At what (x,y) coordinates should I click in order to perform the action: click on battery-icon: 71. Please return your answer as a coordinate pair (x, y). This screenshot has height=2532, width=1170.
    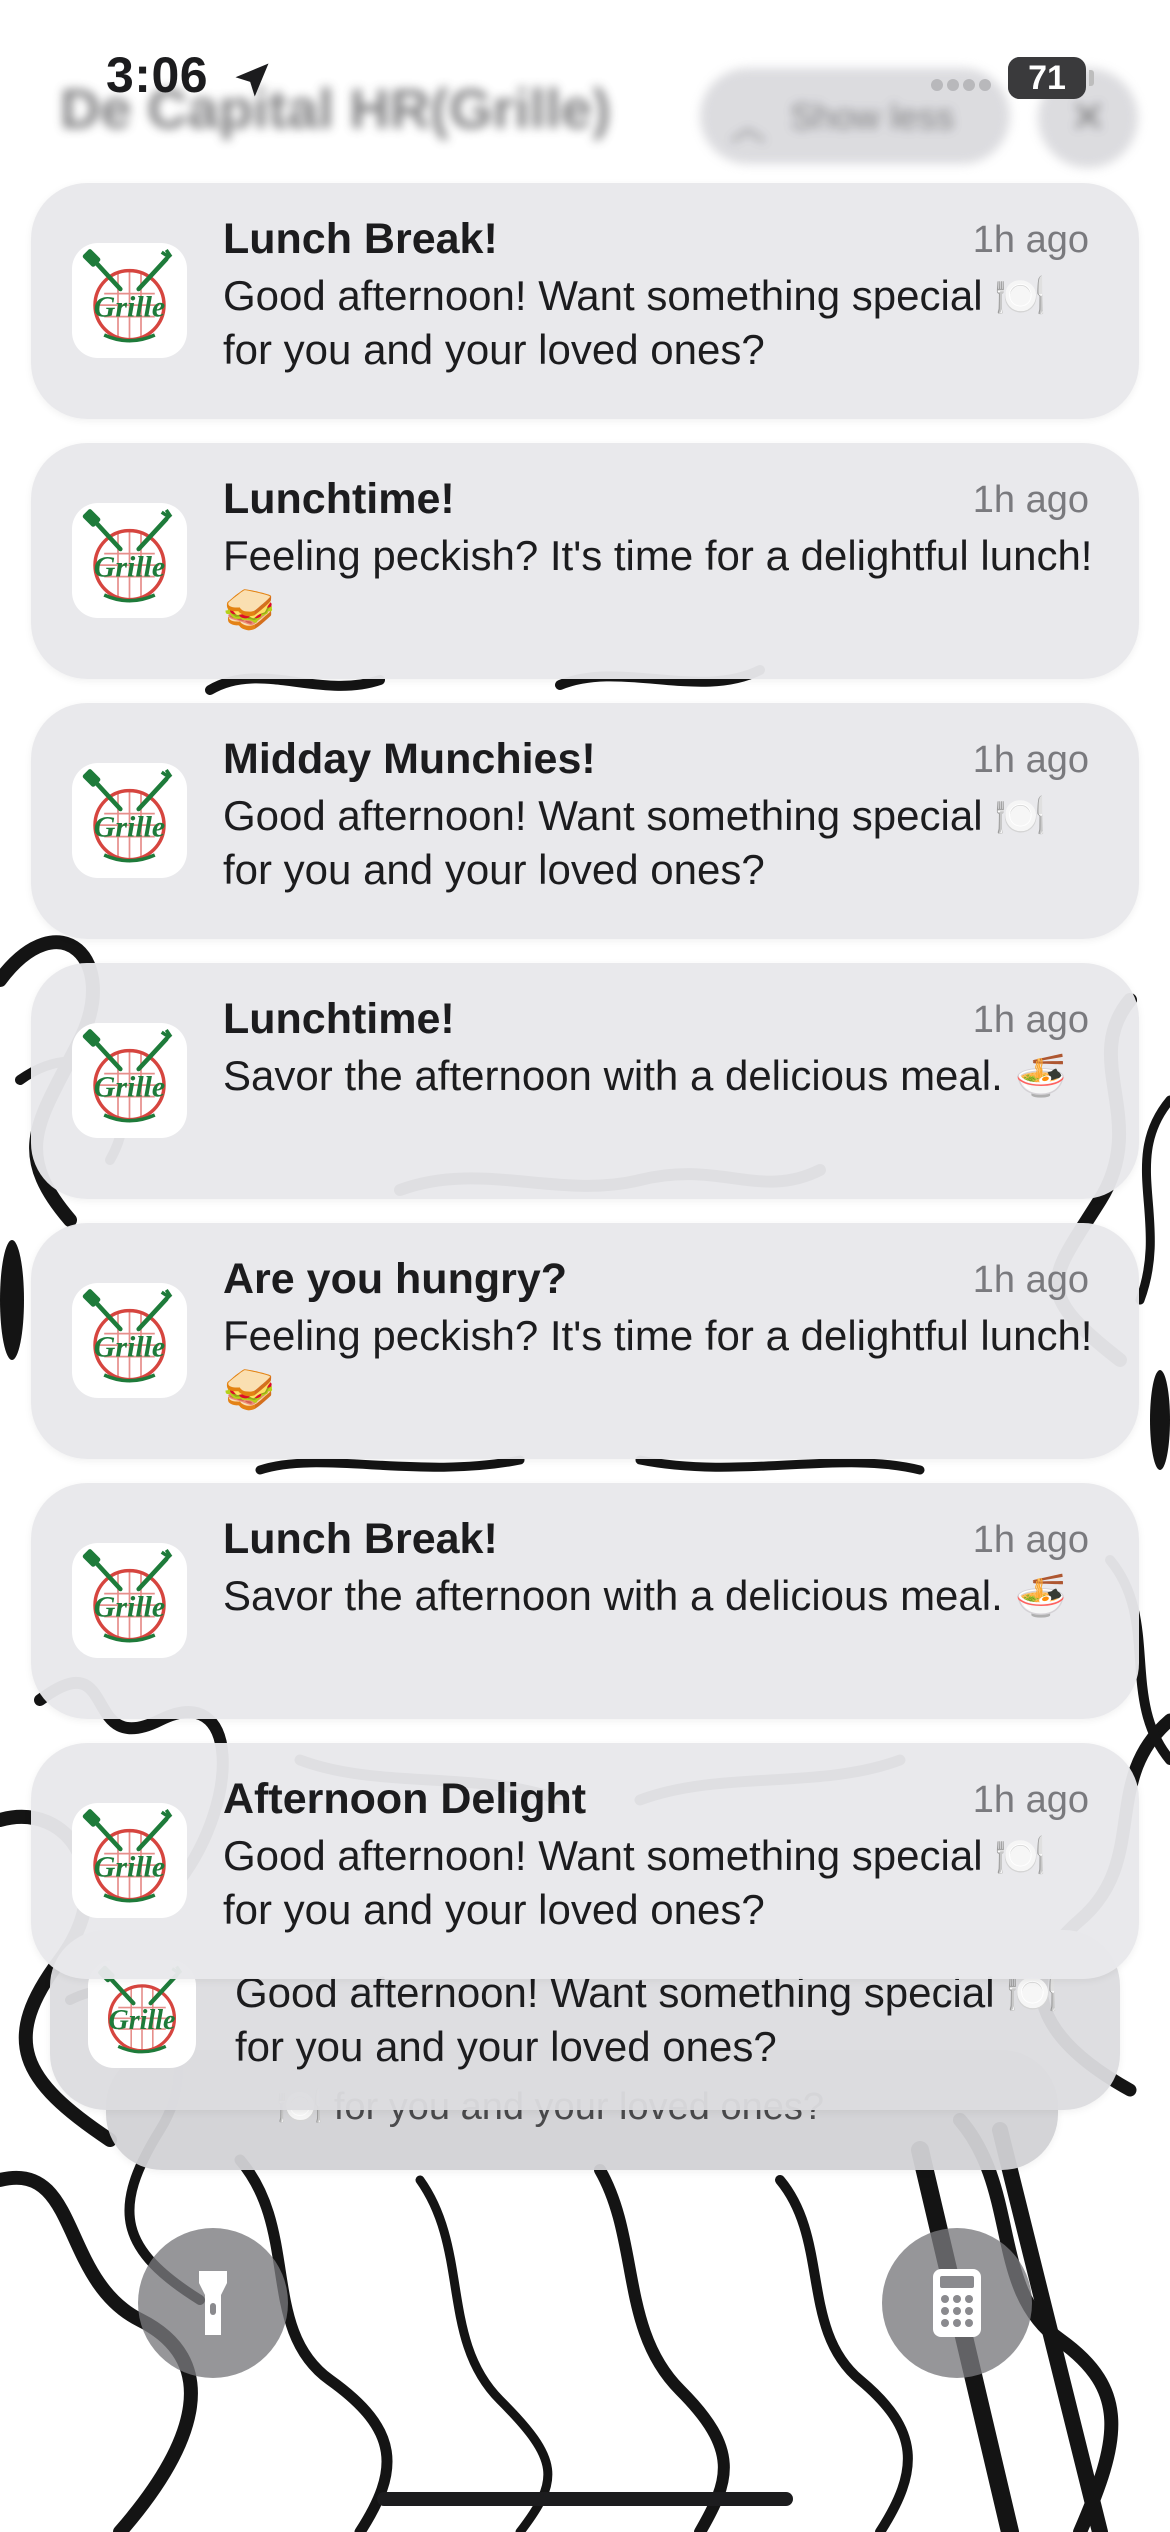
    Looking at the image, I should click on (1047, 78).